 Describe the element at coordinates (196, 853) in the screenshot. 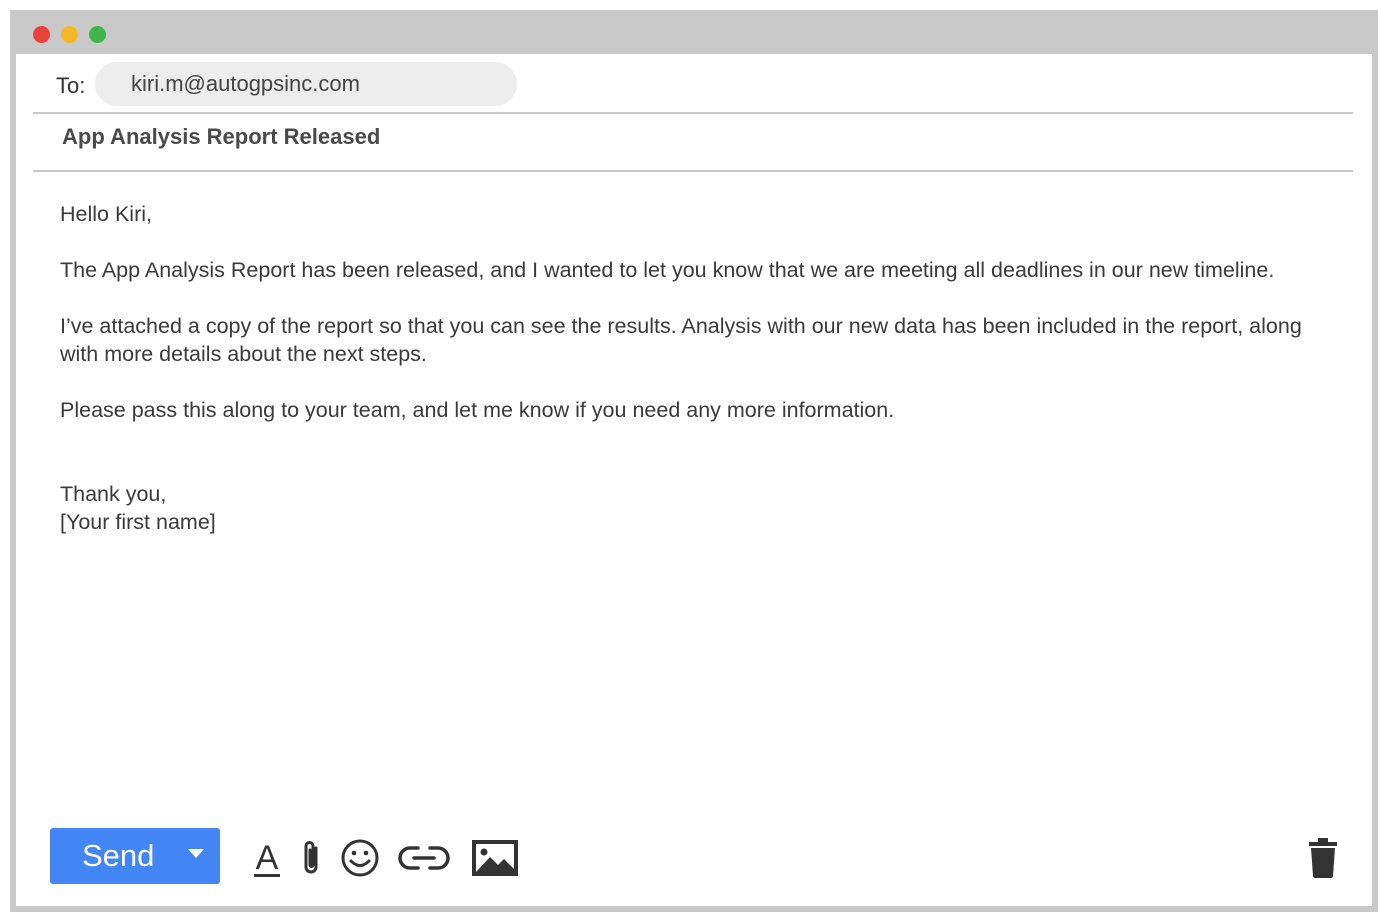

I see `send-options-chevron-down-icon` at that location.